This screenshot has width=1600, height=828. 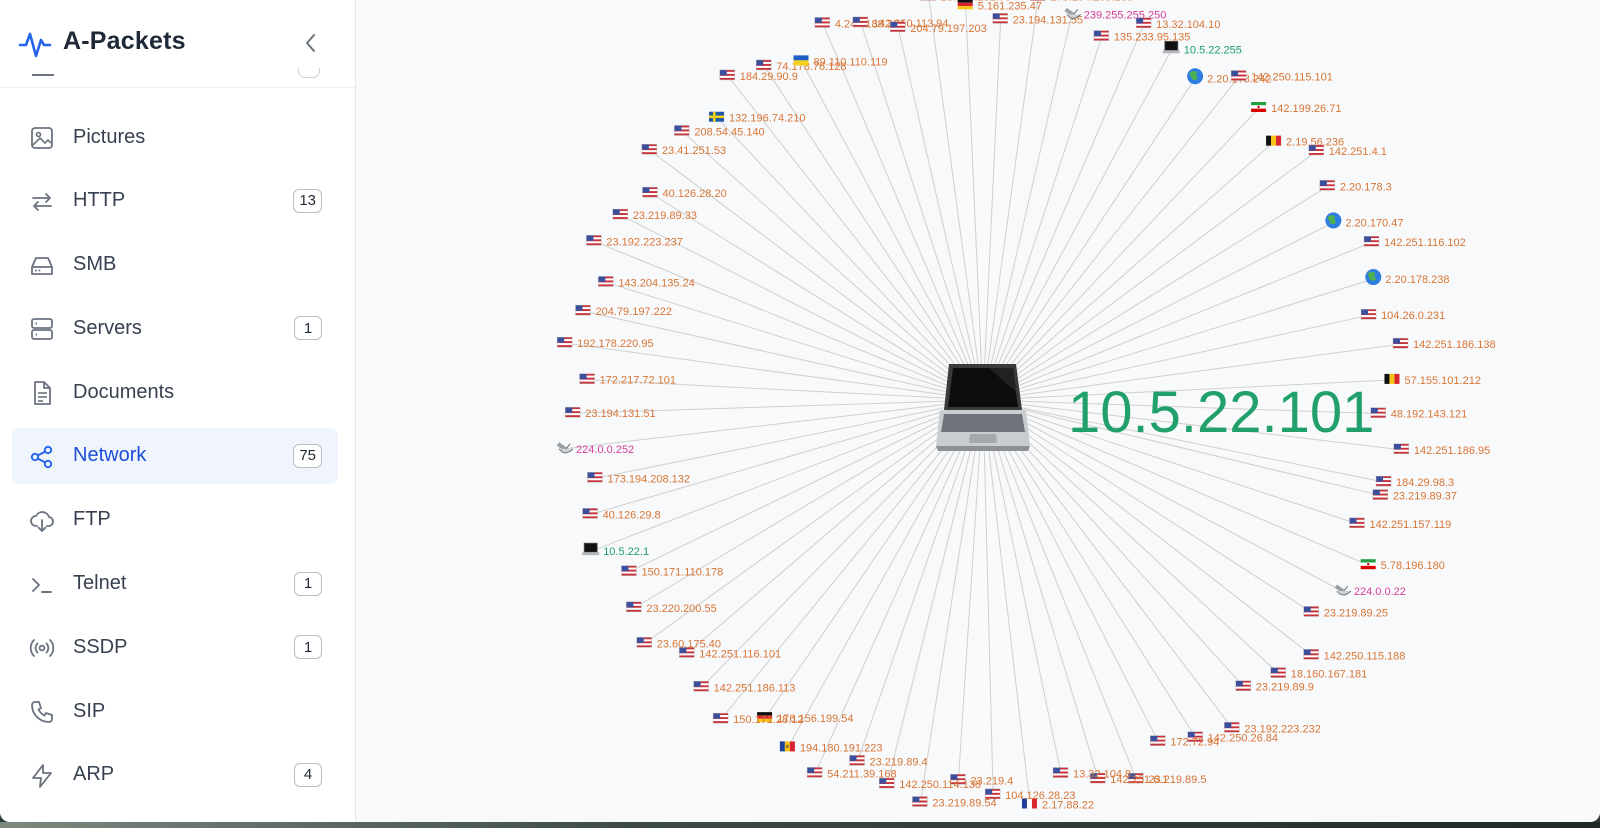 I want to click on peer-node: 23.60.175.40, so click(x=678, y=643).